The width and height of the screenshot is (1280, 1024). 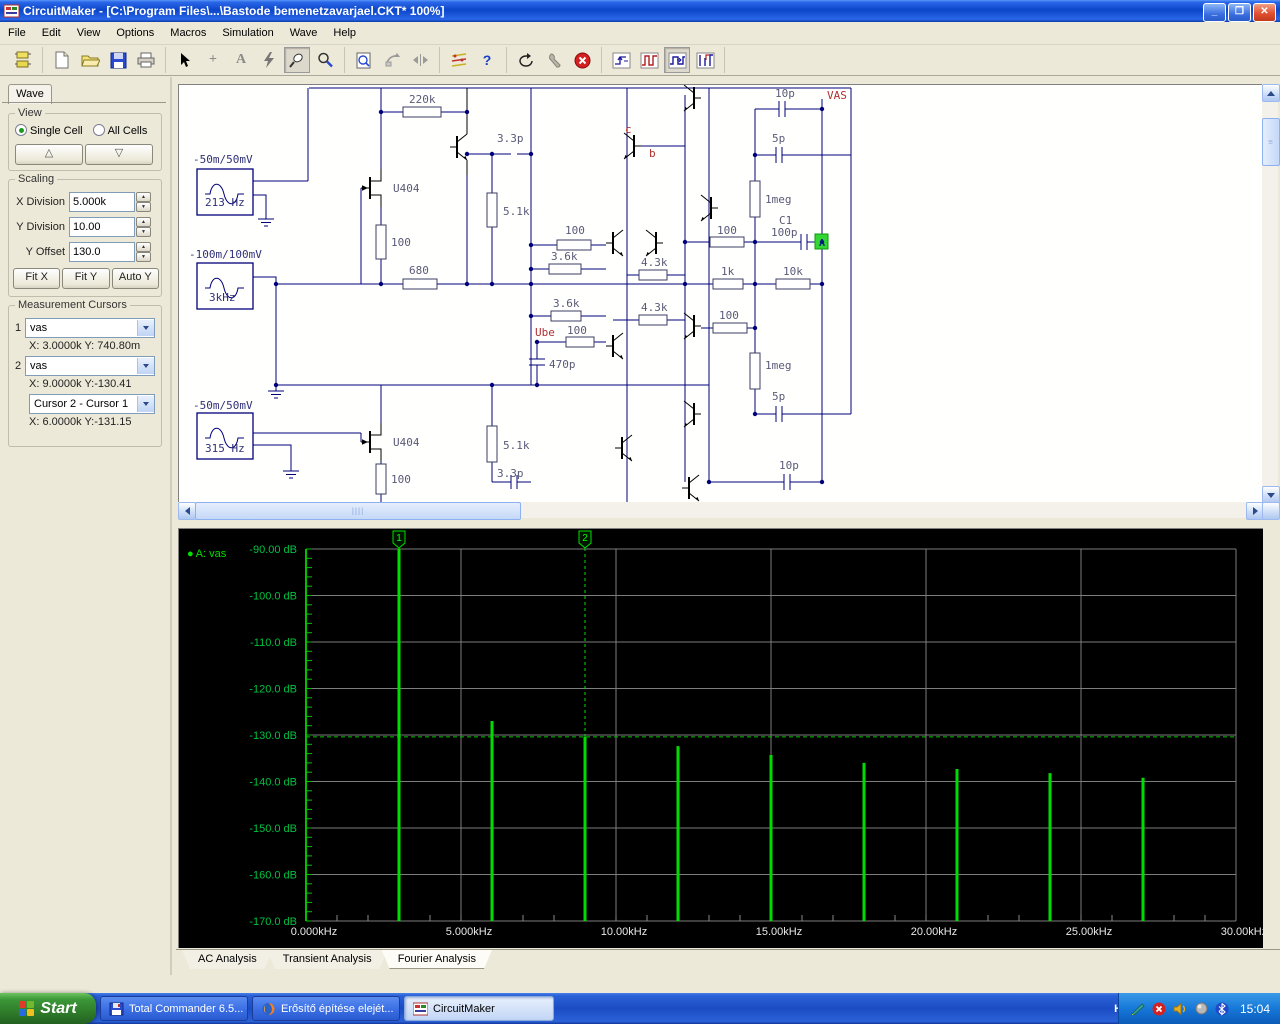 I want to click on delete-tool-button, so click(x=269, y=60).